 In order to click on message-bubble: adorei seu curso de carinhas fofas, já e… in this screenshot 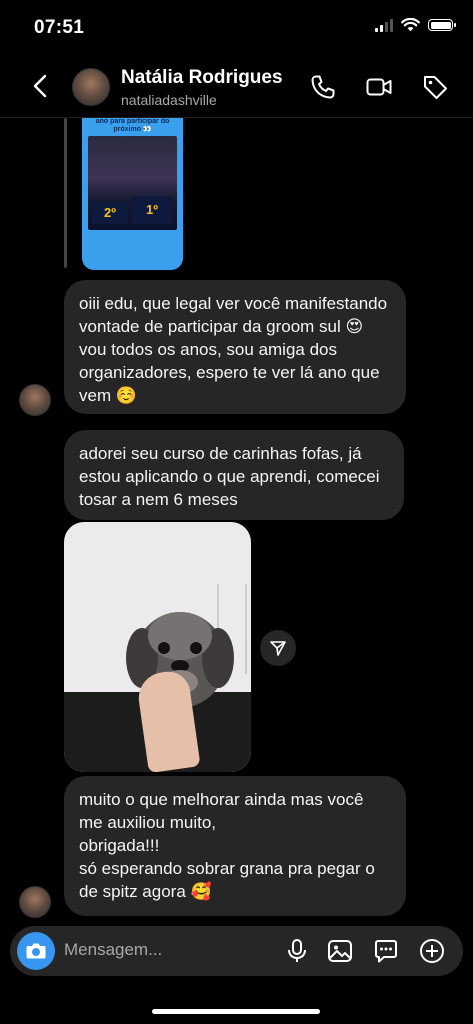, I will do `click(234, 475)`.